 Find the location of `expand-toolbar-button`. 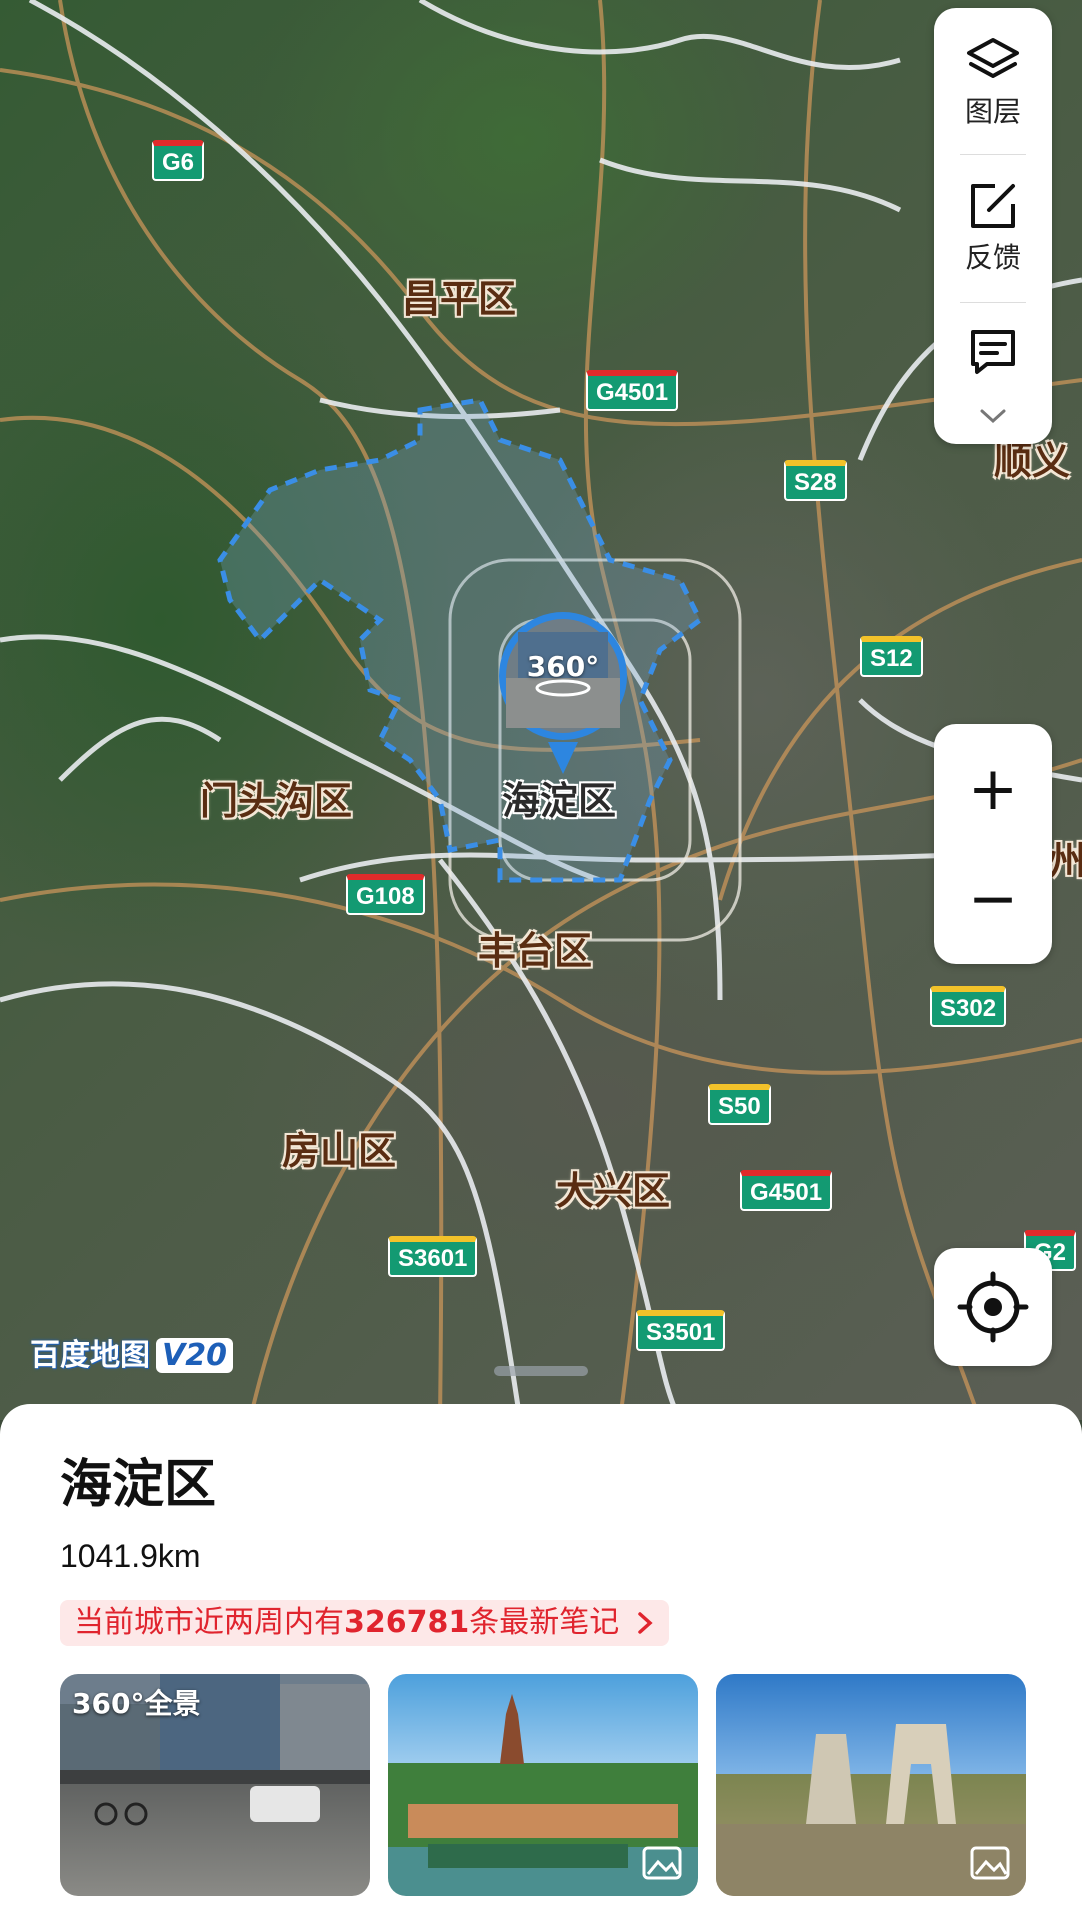

expand-toolbar-button is located at coordinates (993, 418).